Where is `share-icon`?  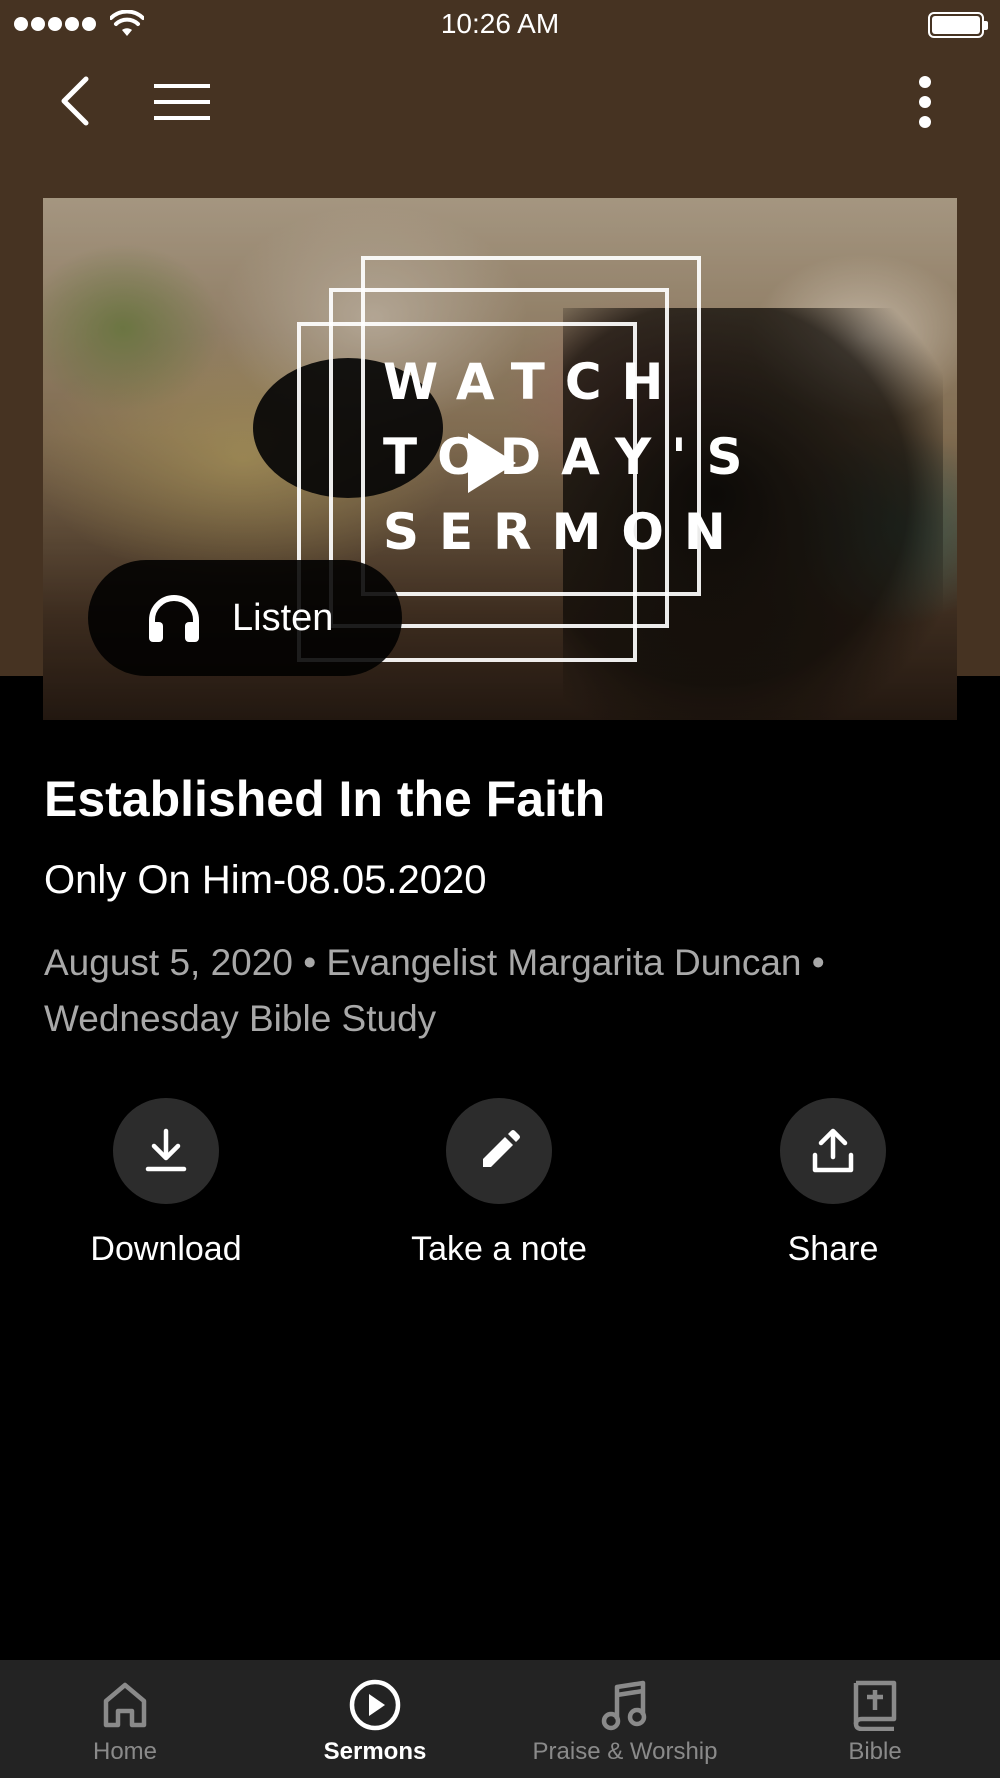
share-icon is located at coordinates (833, 1150).